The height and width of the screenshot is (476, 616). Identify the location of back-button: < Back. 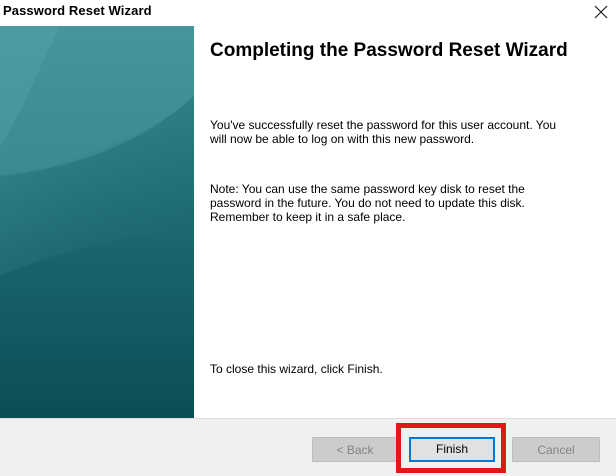
(355, 449).